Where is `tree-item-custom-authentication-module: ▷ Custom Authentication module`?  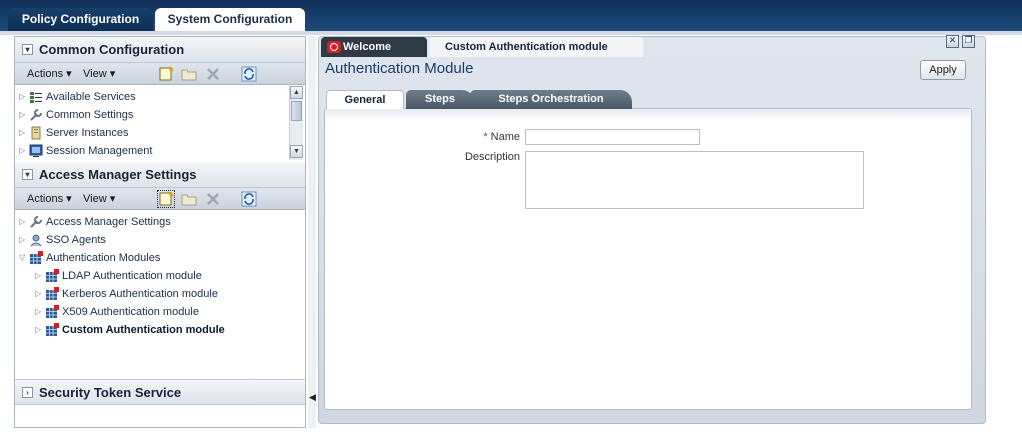 tree-item-custom-authentication-module: ▷ Custom Authentication module is located at coordinates (130, 330).